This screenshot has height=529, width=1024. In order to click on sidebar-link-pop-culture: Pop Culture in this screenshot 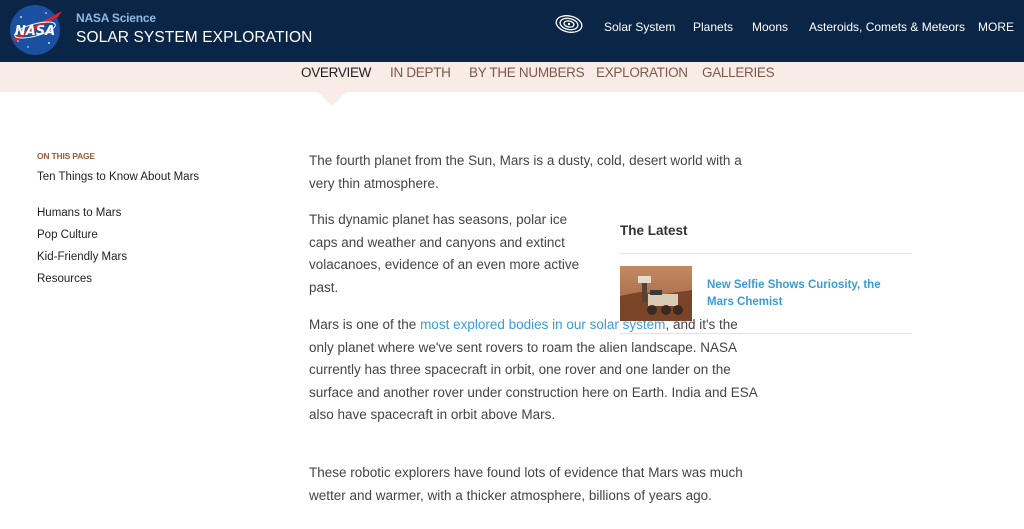, I will do `click(67, 235)`.